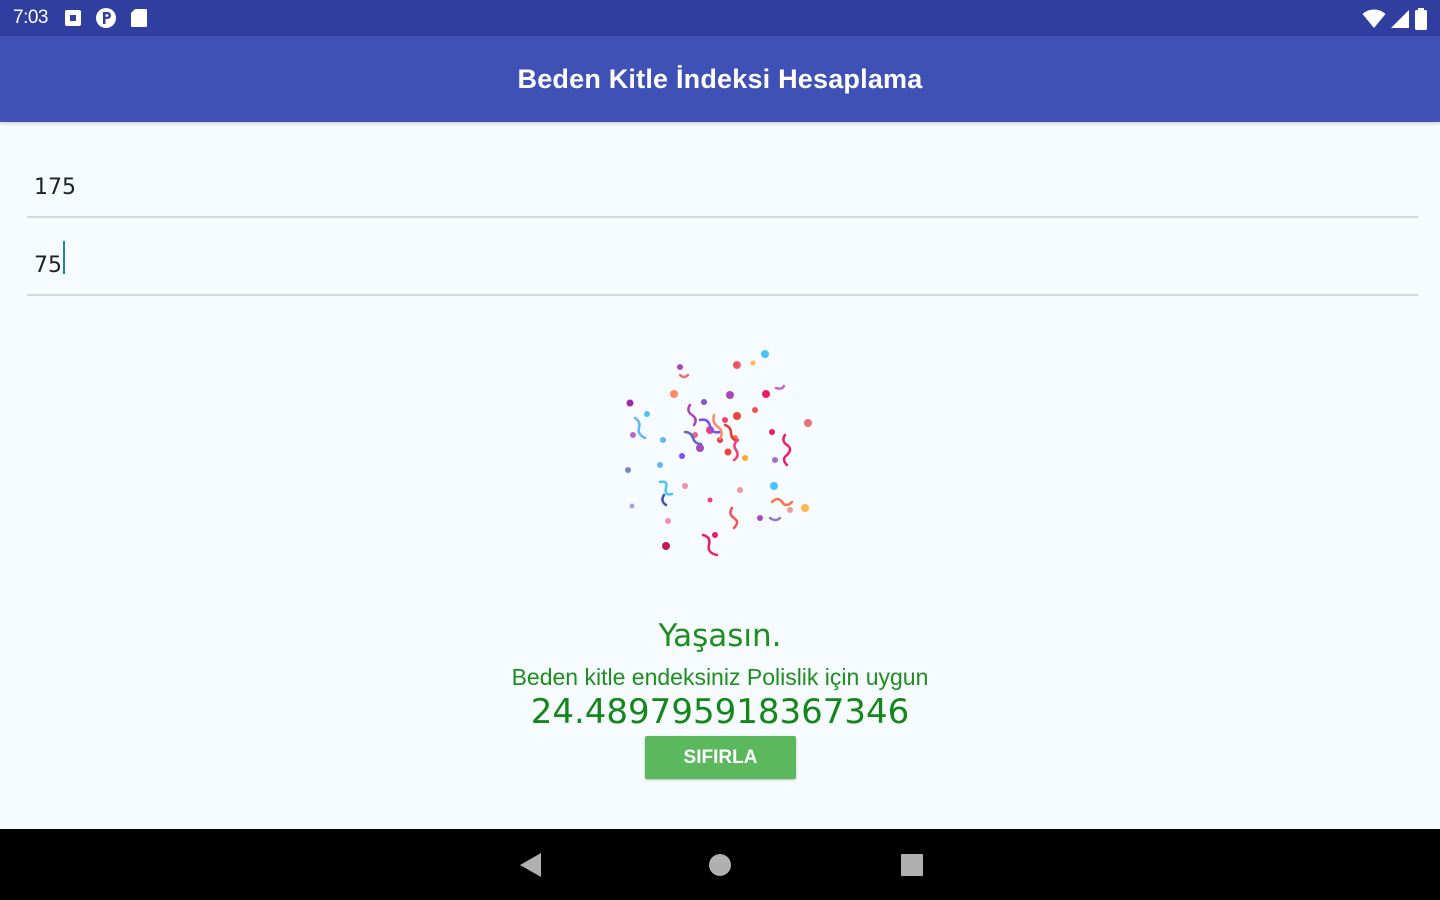  Describe the element at coordinates (72, 18) in the screenshot. I see `notification-square-icon` at that location.